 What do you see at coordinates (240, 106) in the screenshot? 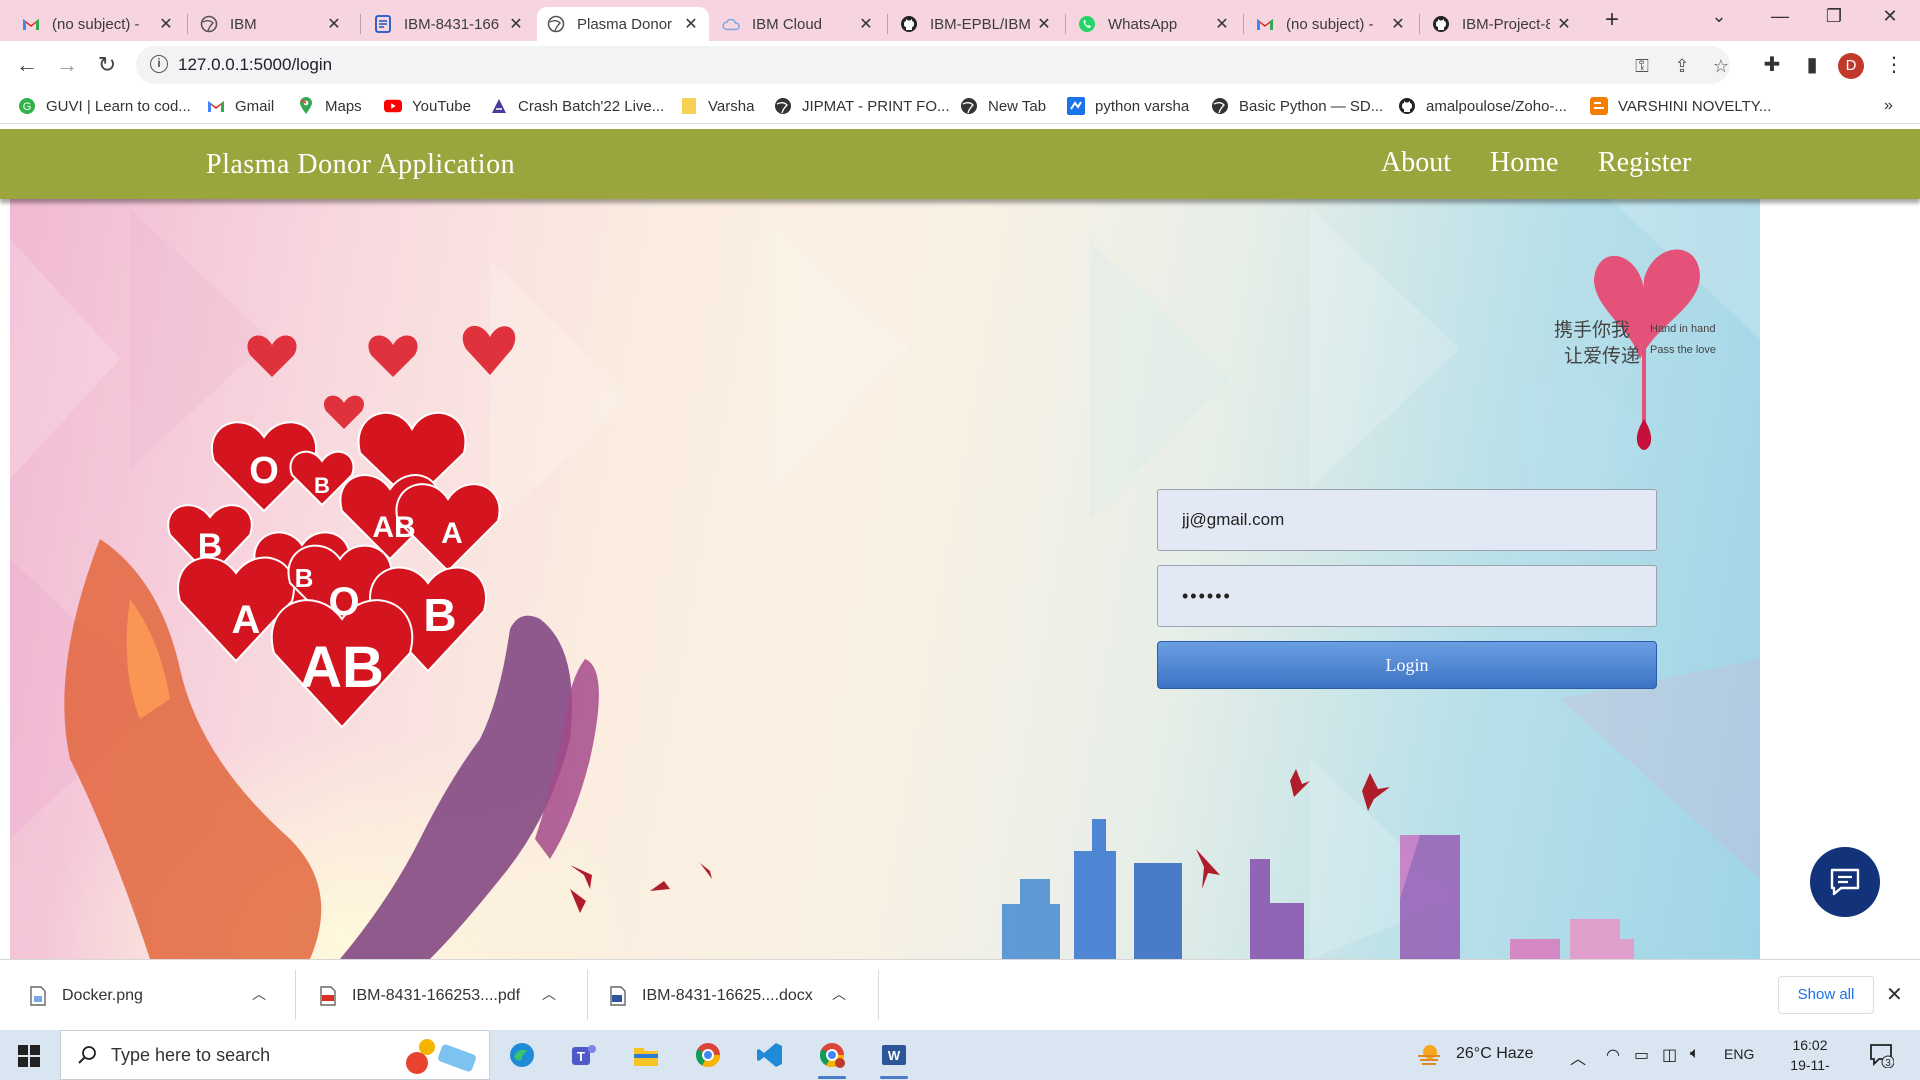
I see `bookmark-gmail: Gmail` at bounding box center [240, 106].